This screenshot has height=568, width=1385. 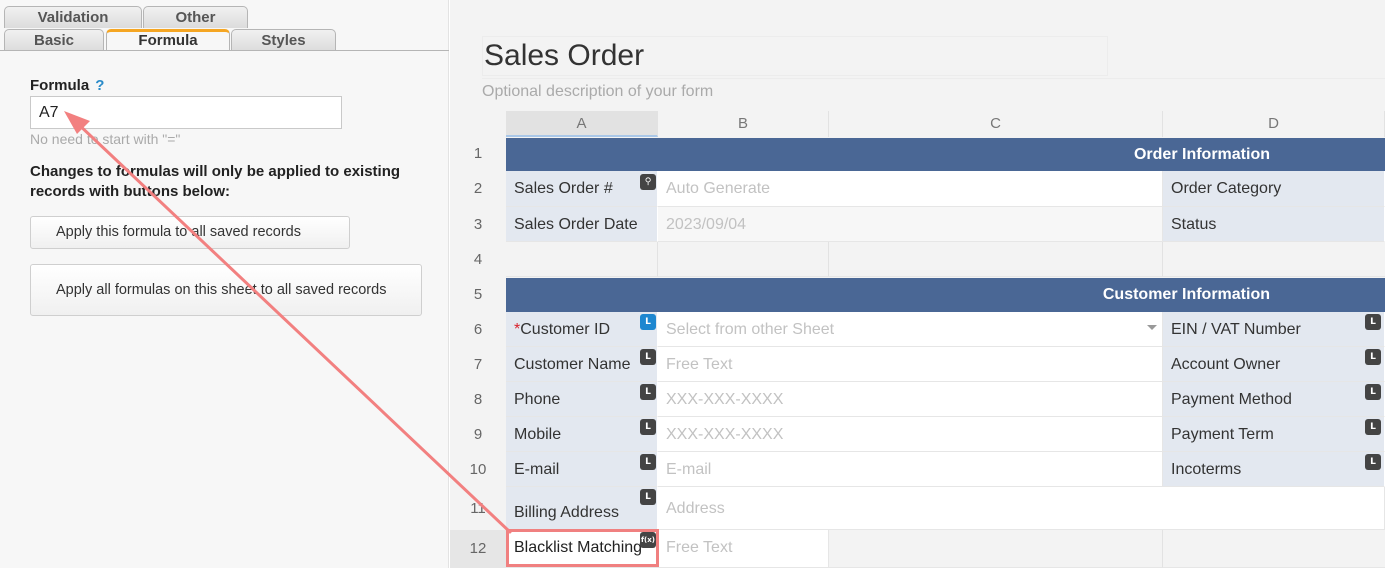 I want to click on row-number: 7, so click(x=478, y=364).